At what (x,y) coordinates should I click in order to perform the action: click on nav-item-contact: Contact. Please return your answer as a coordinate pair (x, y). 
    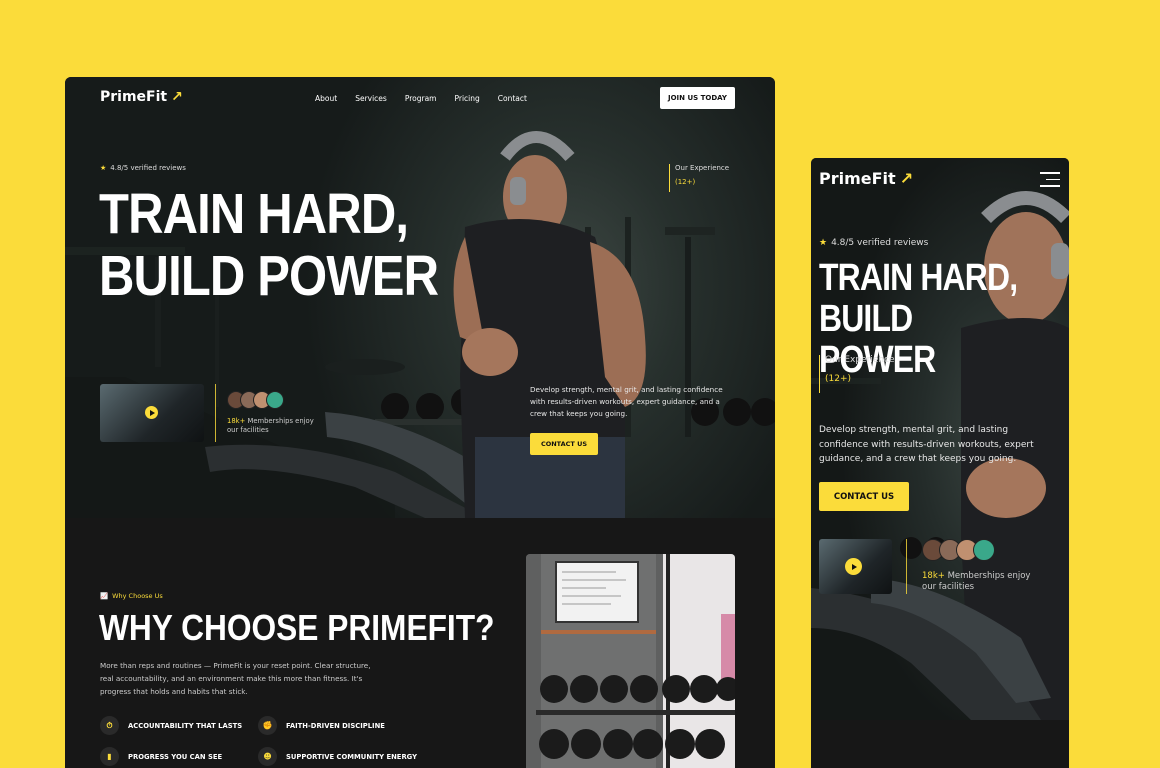
    Looking at the image, I should click on (512, 98).